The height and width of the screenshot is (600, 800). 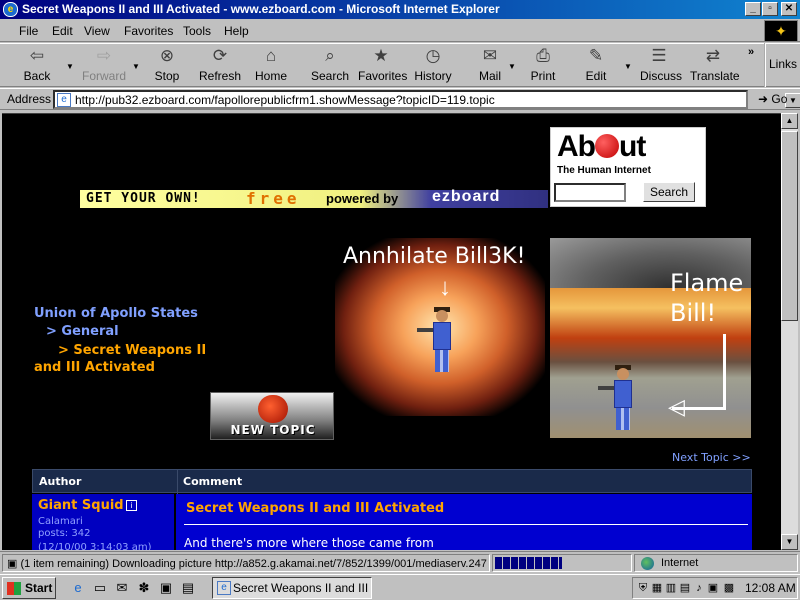 I want to click on mail-button: ✉ Mail, so click(x=490, y=66).